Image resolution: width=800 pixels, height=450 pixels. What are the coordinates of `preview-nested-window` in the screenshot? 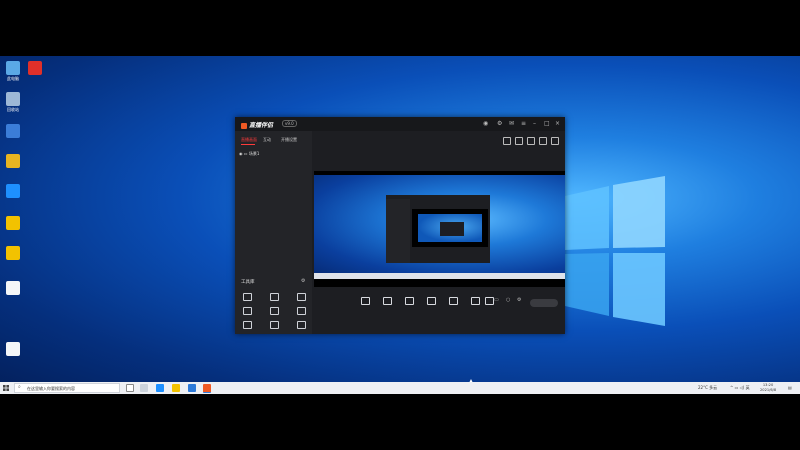 It's located at (452, 229).